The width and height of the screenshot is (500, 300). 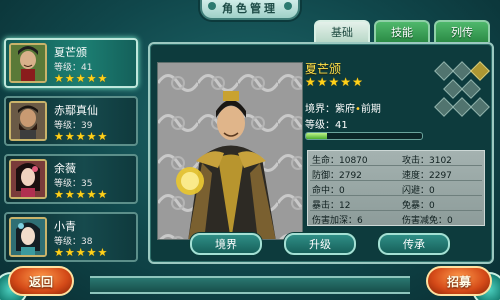 What do you see at coordinates (76, 110) in the screenshot?
I see `roster-name: 赤鄢真仙` at bounding box center [76, 110].